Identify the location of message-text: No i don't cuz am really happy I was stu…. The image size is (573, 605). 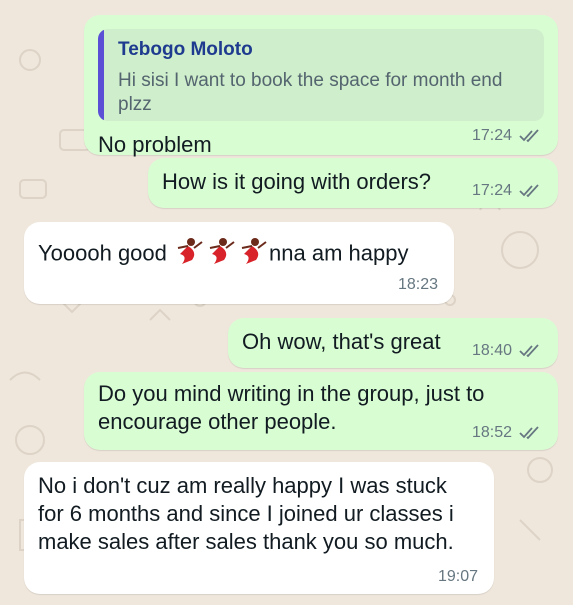
(246, 513).